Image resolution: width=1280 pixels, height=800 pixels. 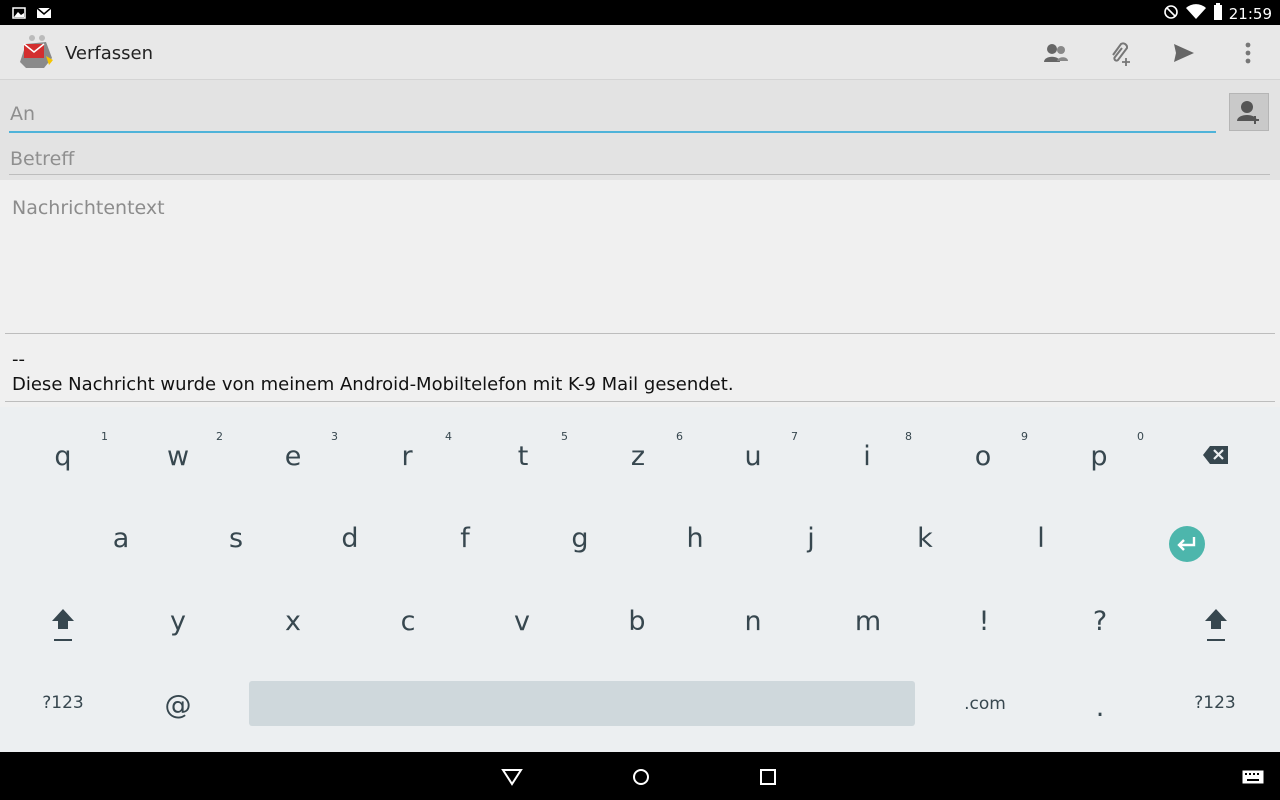 What do you see at coordinates (582, 703) in the screenshot?
I see `space-bar` at bounding box center [582, 703].